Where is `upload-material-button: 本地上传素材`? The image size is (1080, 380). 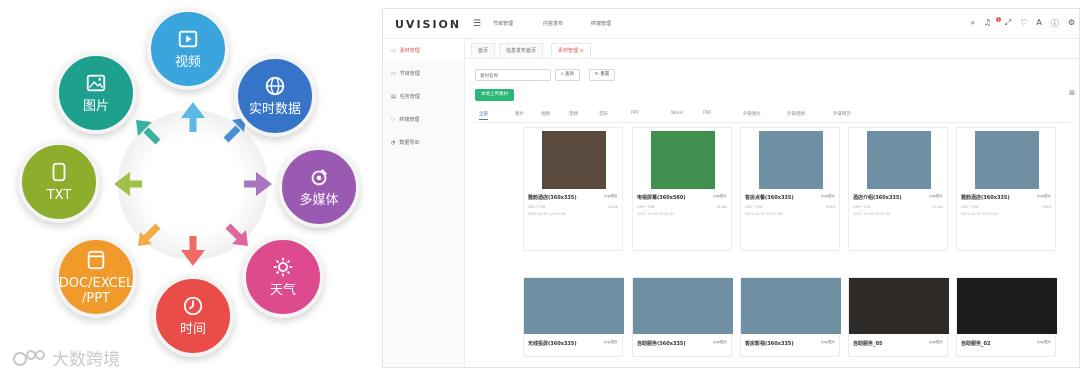 upload-material-button: 本地上传素材 is located at coordinates (494, 95).